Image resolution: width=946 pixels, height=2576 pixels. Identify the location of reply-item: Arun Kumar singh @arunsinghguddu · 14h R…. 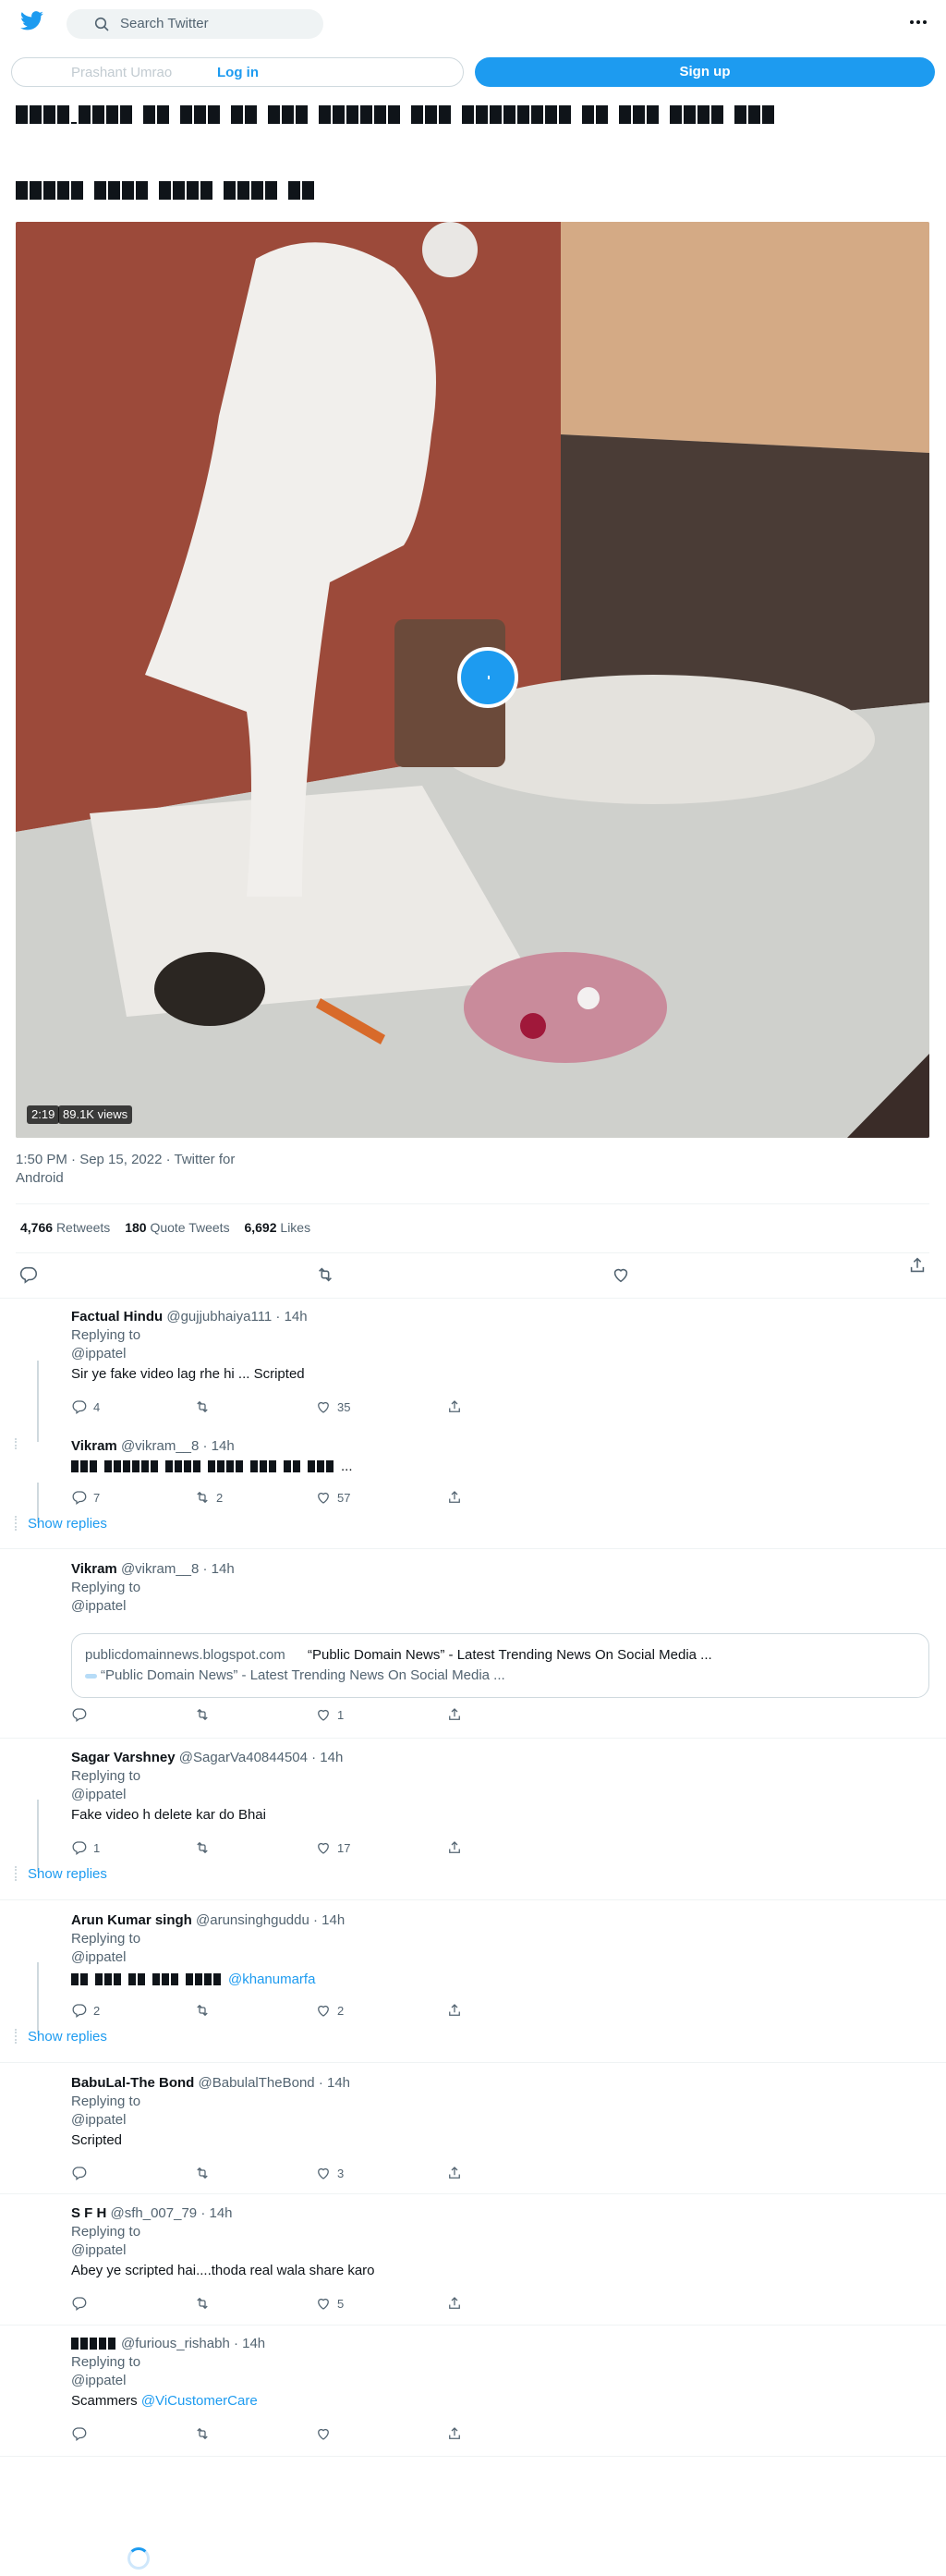
(473, 1981).